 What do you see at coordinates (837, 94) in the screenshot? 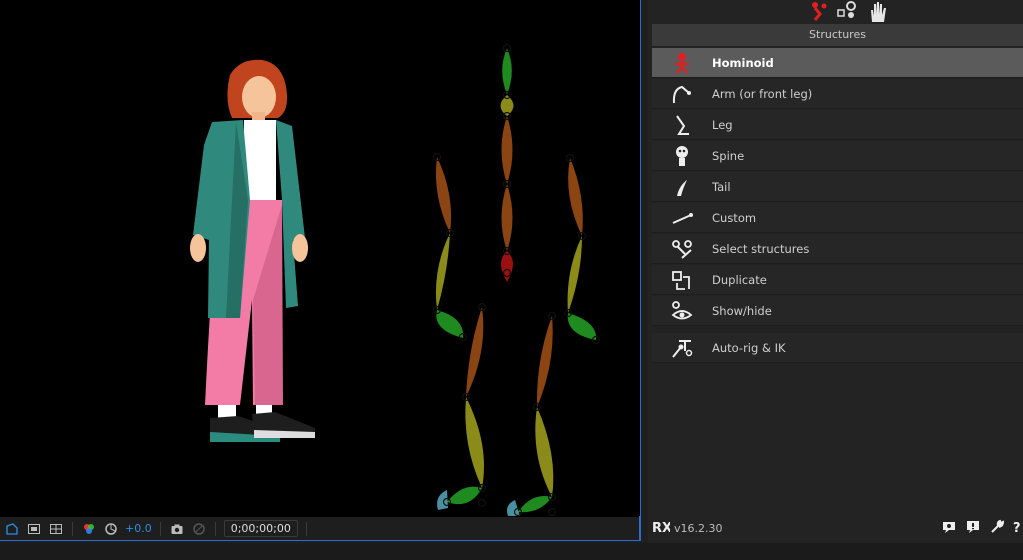
I see `structure-item-arm: Arm (or front leg)` at bounding box center [837, 94].